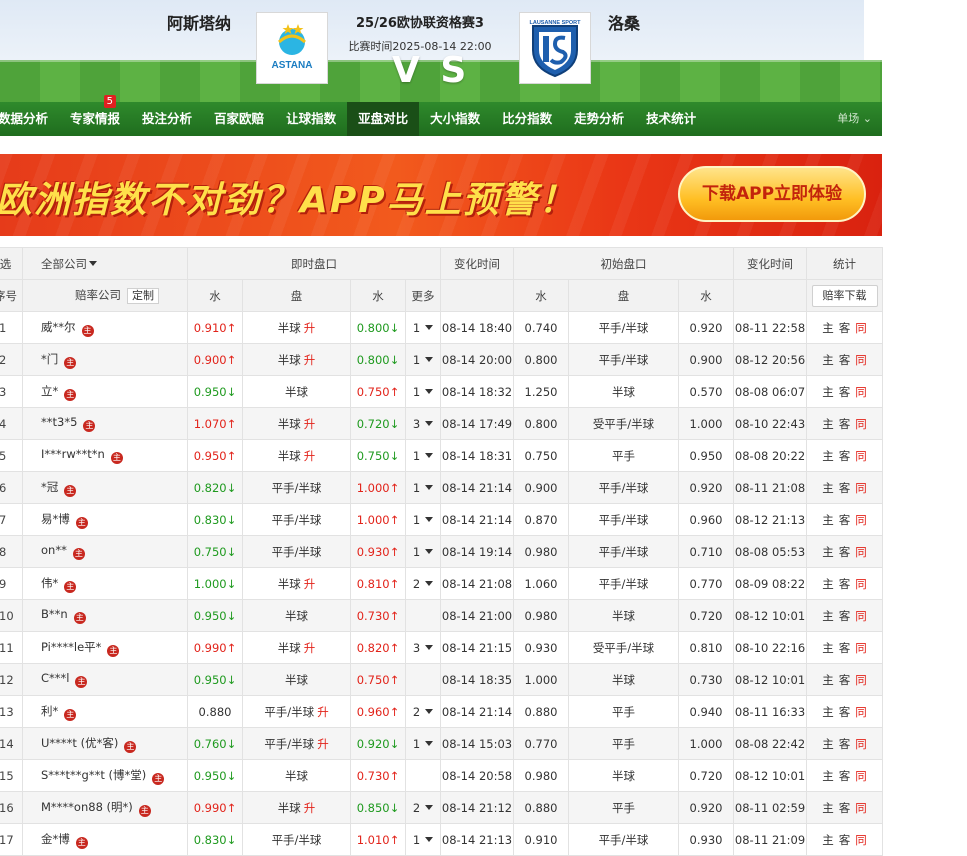  Describe the element at coordinates (383, 119) in the screenshot. I see `nav-item-asian-compare: 亚盘对比` at that location.